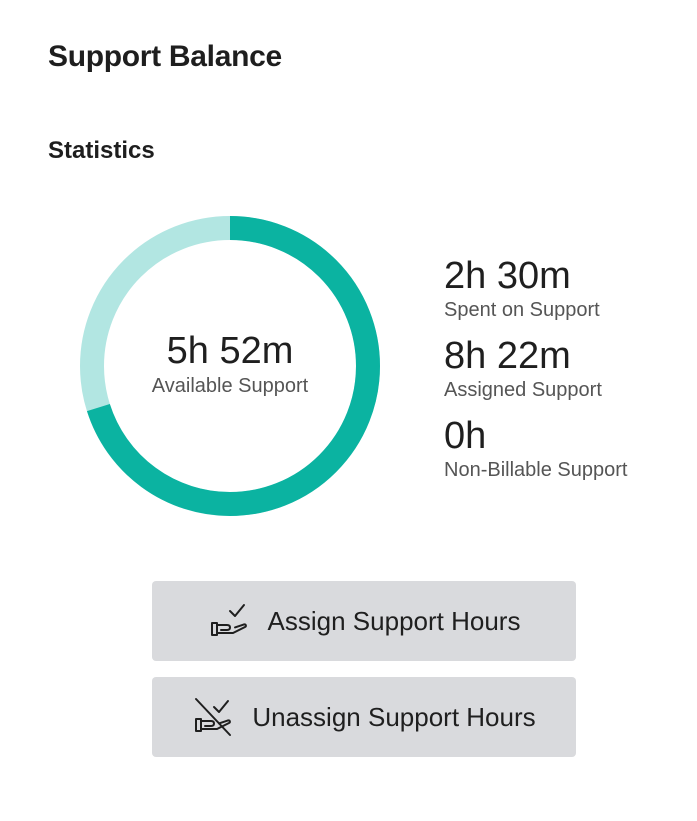 The width and height of the screenshot is (697, 821). Describe the element at coordinates (230, 621) in the screenshot. I see `hand-check-icon` at that location.